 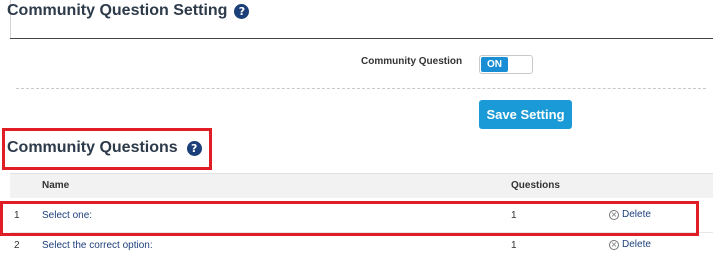 I want to click on divider, so click(x=361, y=38).